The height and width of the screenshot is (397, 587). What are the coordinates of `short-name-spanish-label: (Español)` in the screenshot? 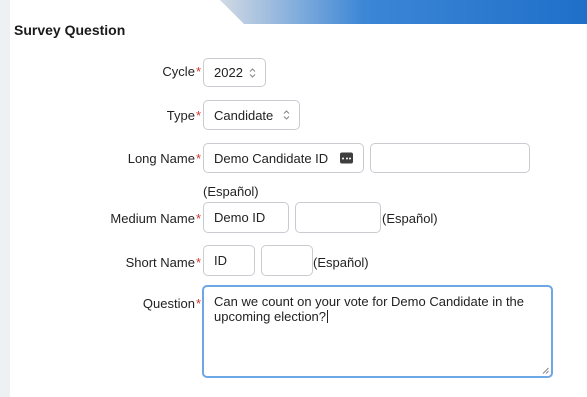 It's located at (341, 262).